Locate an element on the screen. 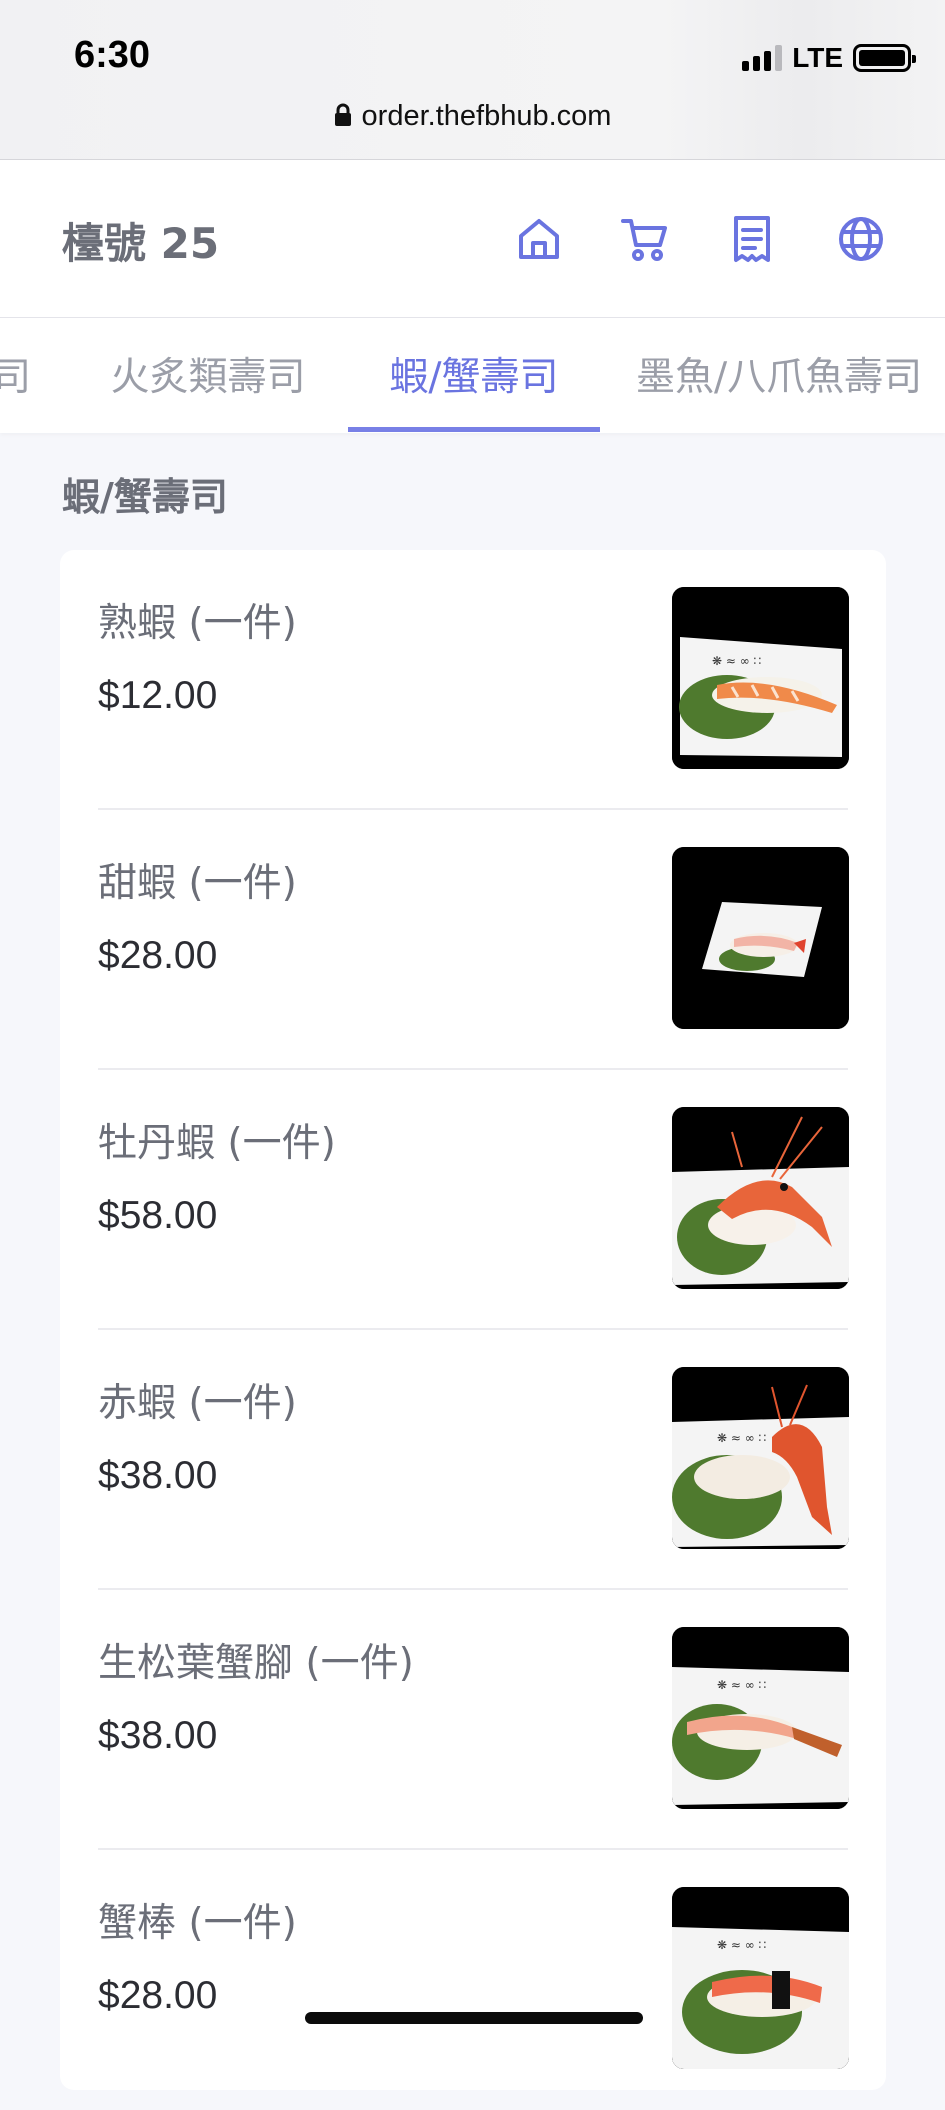 The image size is (945, 2110). menu-item: 生松葉蟹腳 (一件) $38.00 ❋ ≈ ∞ ∷ is located at coordinates (473, 1720).